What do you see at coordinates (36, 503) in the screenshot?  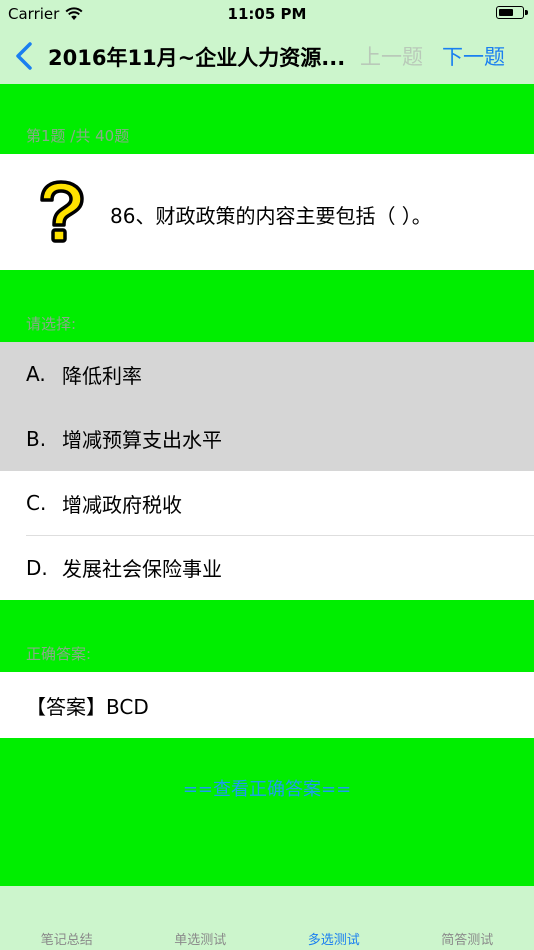 I see `option-letter: C.` at bounding box center [36, 503].